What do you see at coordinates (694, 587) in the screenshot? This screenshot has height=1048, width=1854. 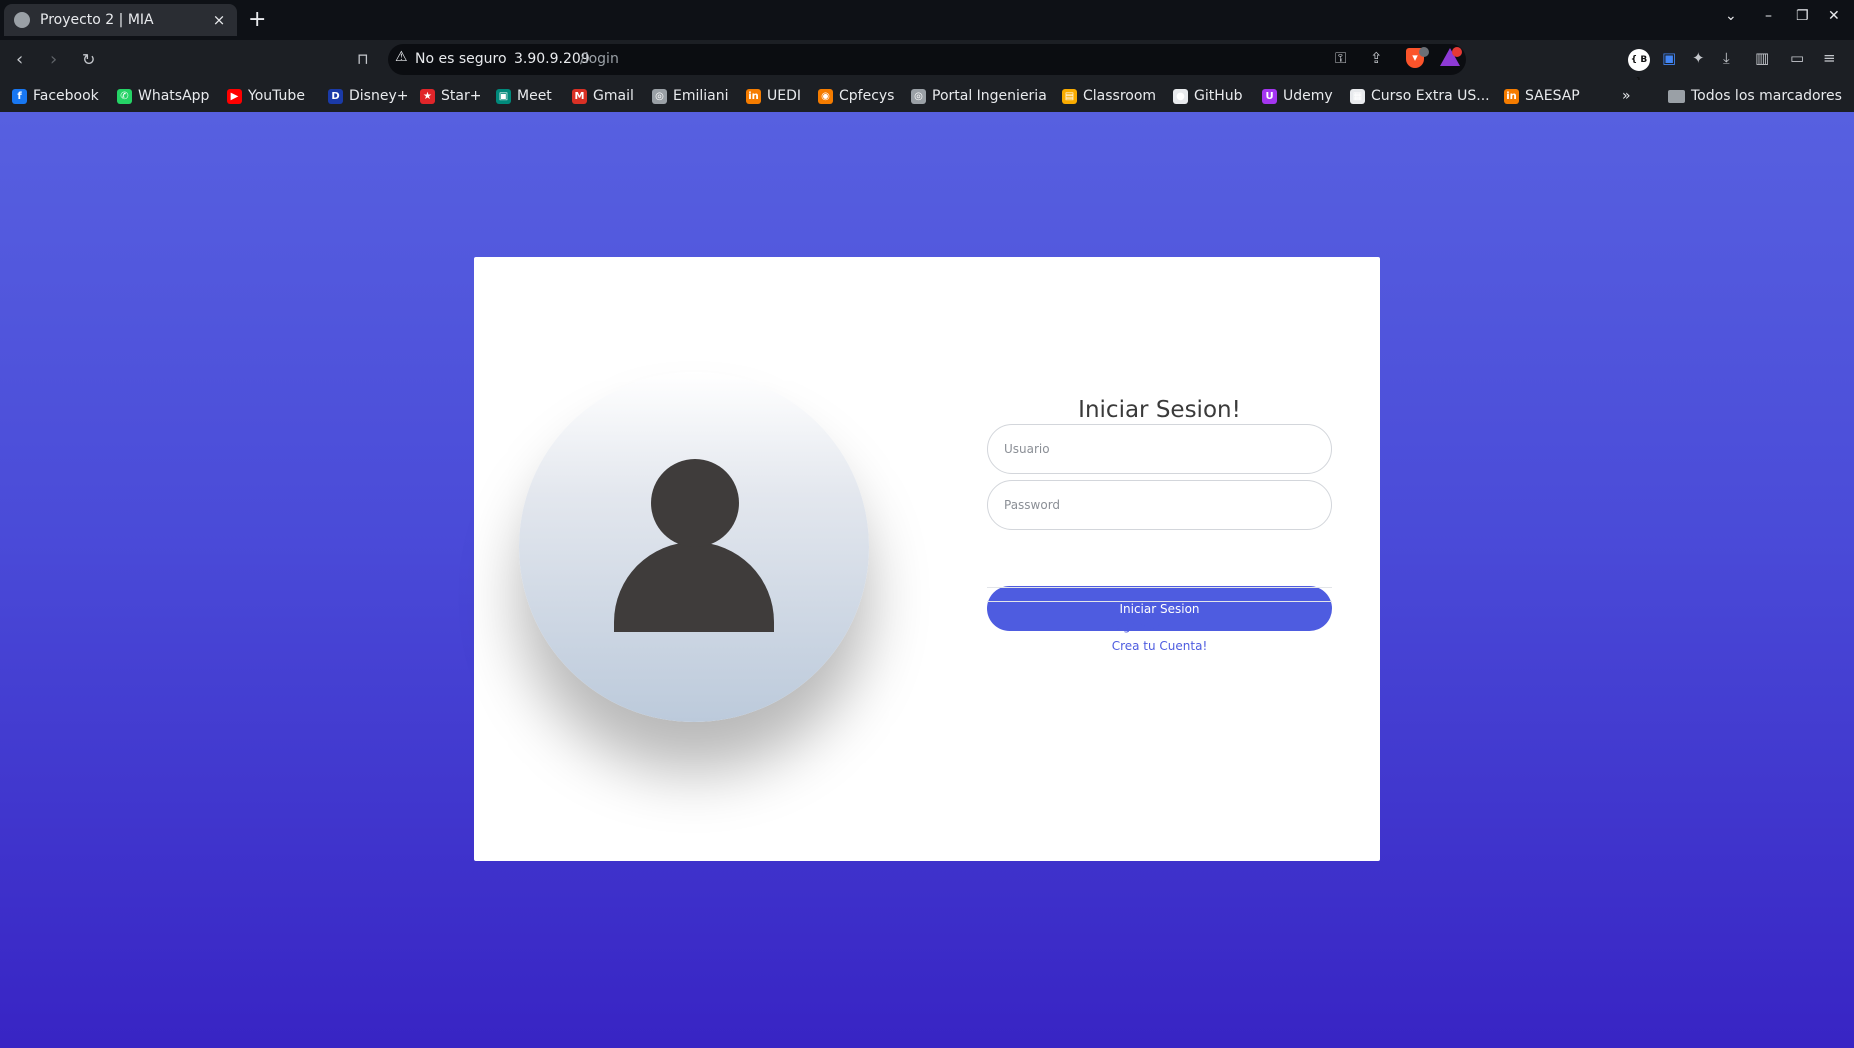 I see `avatar-body-shape` at bounding box center [694, 587].